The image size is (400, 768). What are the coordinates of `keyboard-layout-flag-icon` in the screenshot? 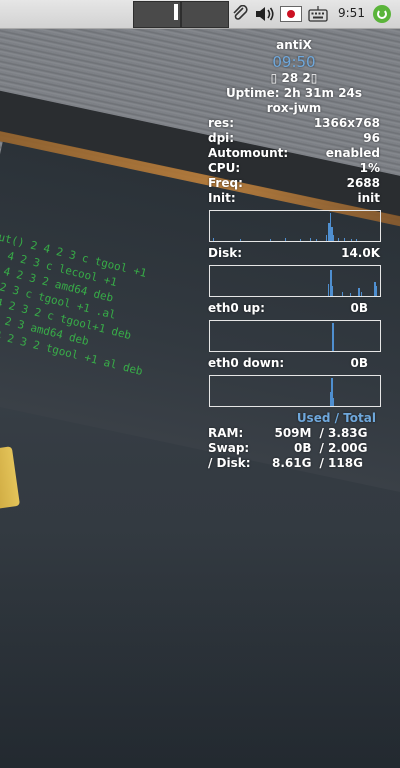 It's located at (291, 14).